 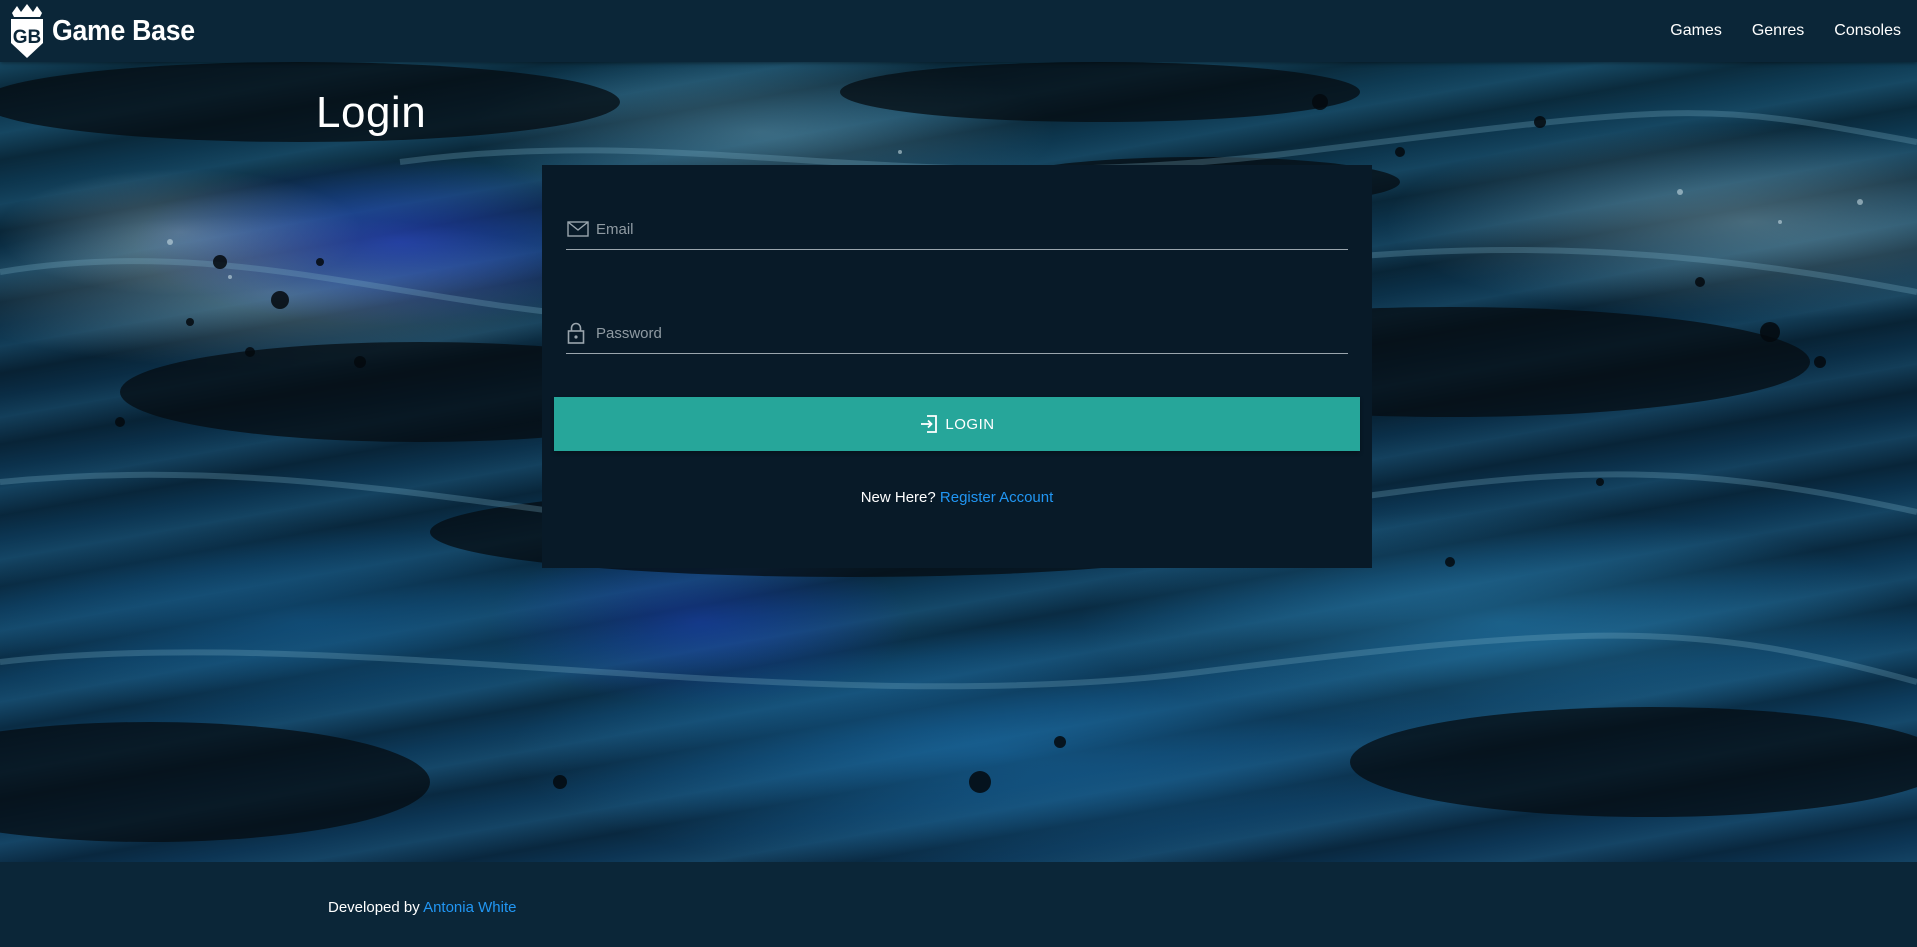 What do you see at coordinates (972, 333) in the screenshot?
I see `password-input` at bounding box center [972, 333].